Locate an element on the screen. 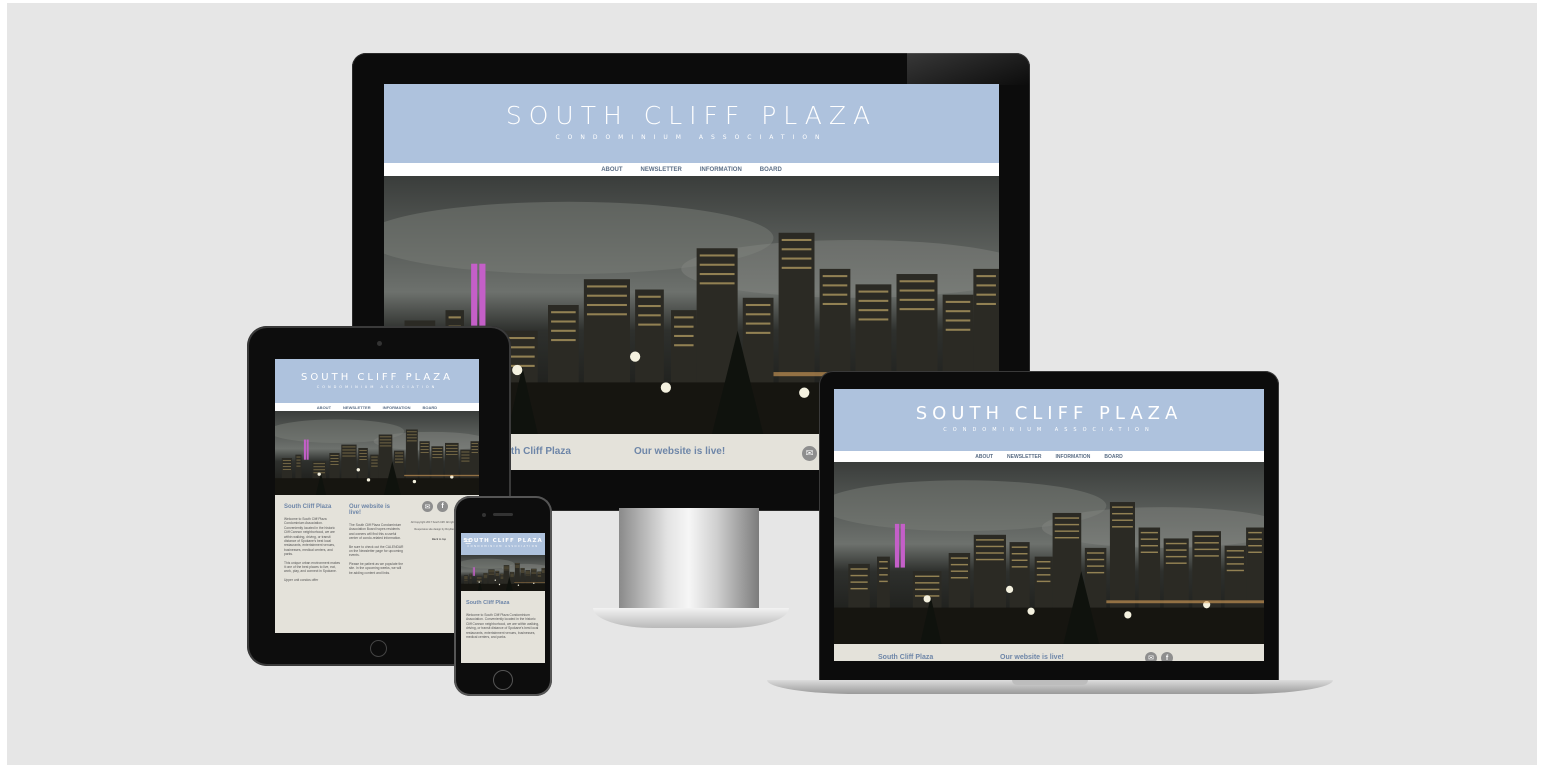 This screenshot has height=769, width=1541. nav-newsletter: NEWSLETTER is located at coordinates (661, 170).